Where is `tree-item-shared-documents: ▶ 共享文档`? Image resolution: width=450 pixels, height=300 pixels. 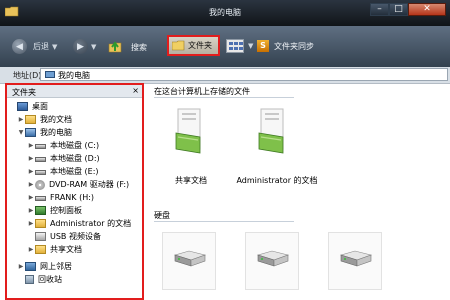 tree-item-shared-documents: ▶ 共享文档 is located at coordinates (54, 249).